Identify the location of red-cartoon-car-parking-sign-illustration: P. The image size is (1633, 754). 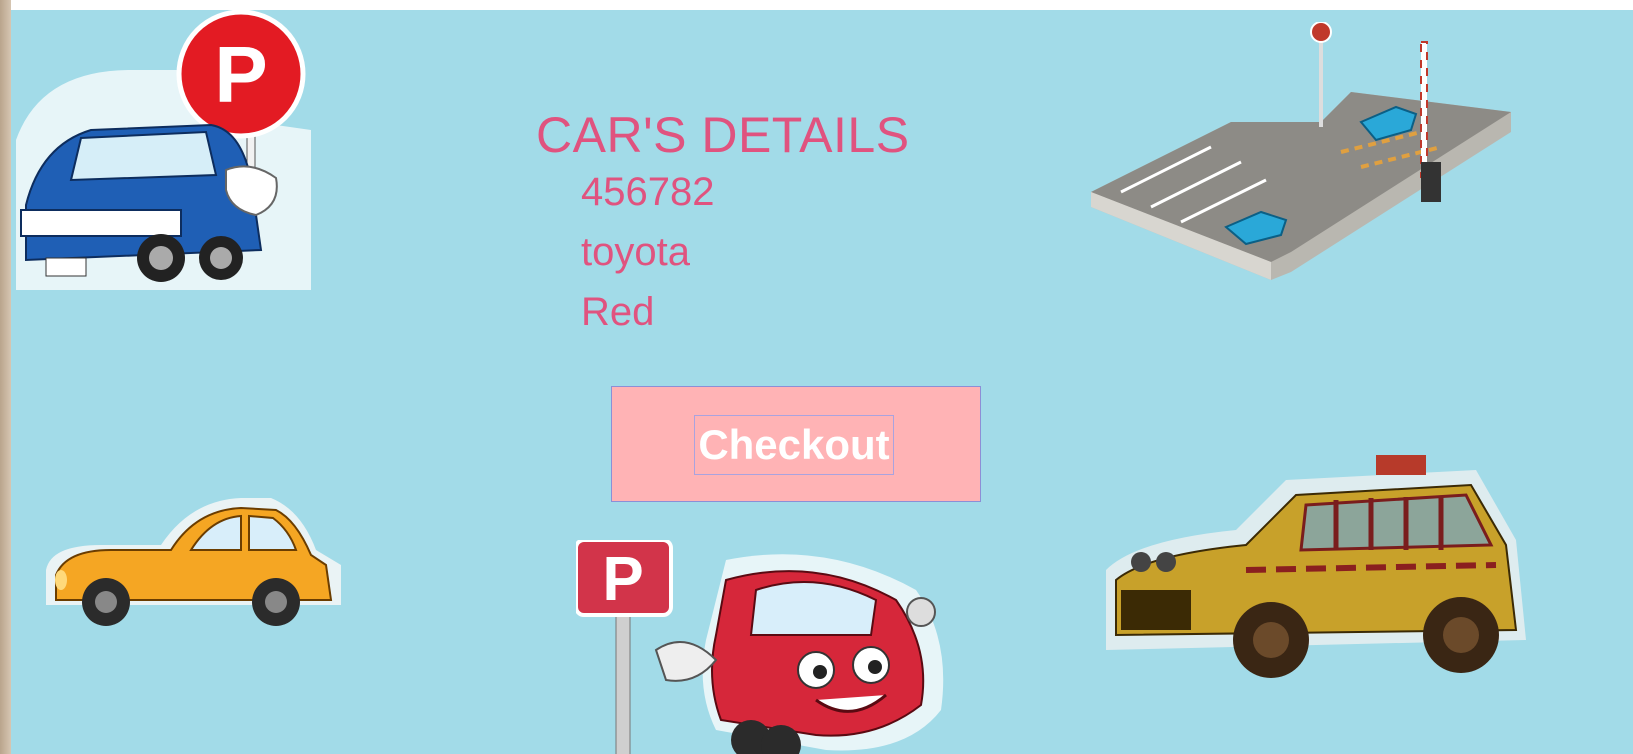
(771, 647).